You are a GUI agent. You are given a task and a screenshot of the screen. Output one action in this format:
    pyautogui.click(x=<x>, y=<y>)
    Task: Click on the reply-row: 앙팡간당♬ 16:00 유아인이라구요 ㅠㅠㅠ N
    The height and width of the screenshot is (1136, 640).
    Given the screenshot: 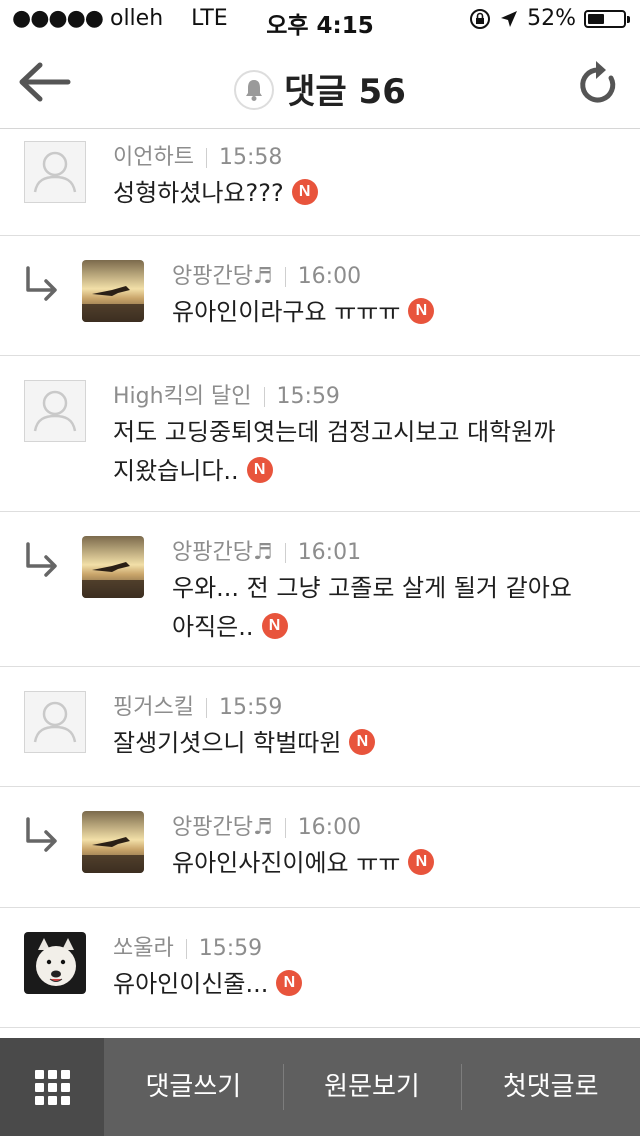 What is the action you would take?
    pyautogui.click(x=320, y=296)
    